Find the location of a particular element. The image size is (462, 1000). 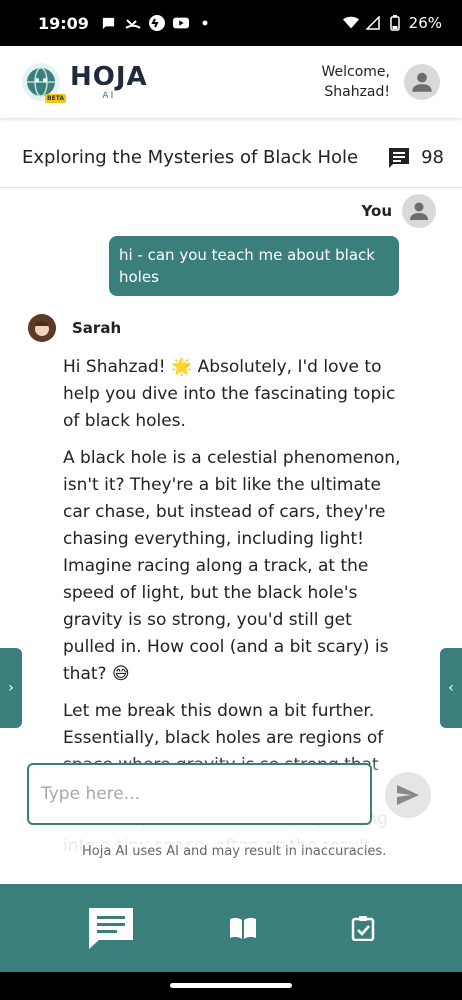

logo-sub-text: AI is located at coordinates (109, 95).